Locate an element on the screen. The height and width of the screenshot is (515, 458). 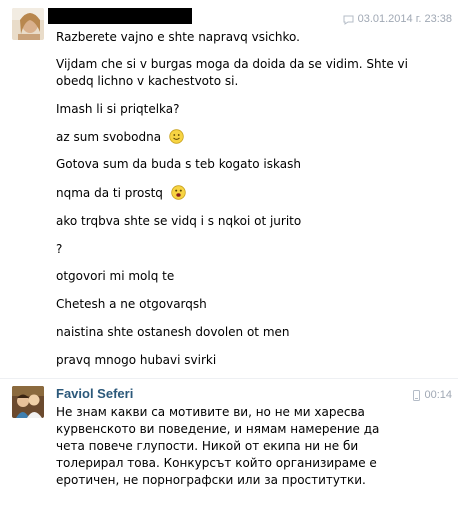
message-line-text: az sum svobodna is located at coordinates (109, 137).